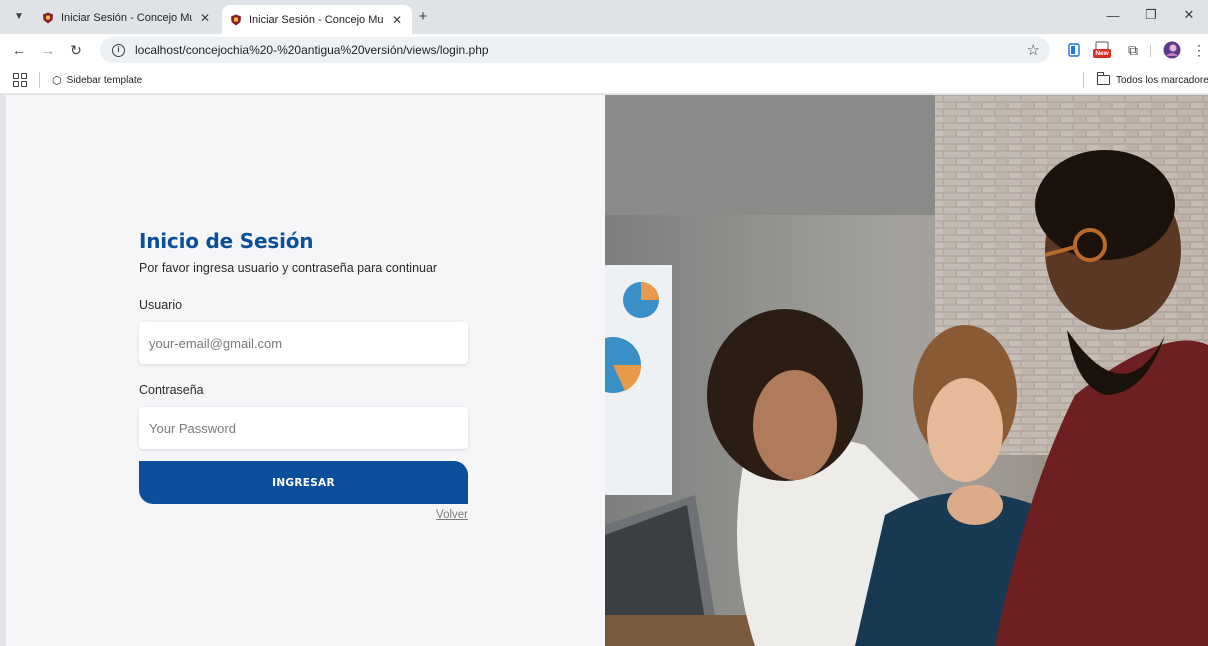 The height and width of the screenshot is (646, 1208). Describe the element at coordinates (1074, 50) in the screenshot. I see `extension-icon` at that location.